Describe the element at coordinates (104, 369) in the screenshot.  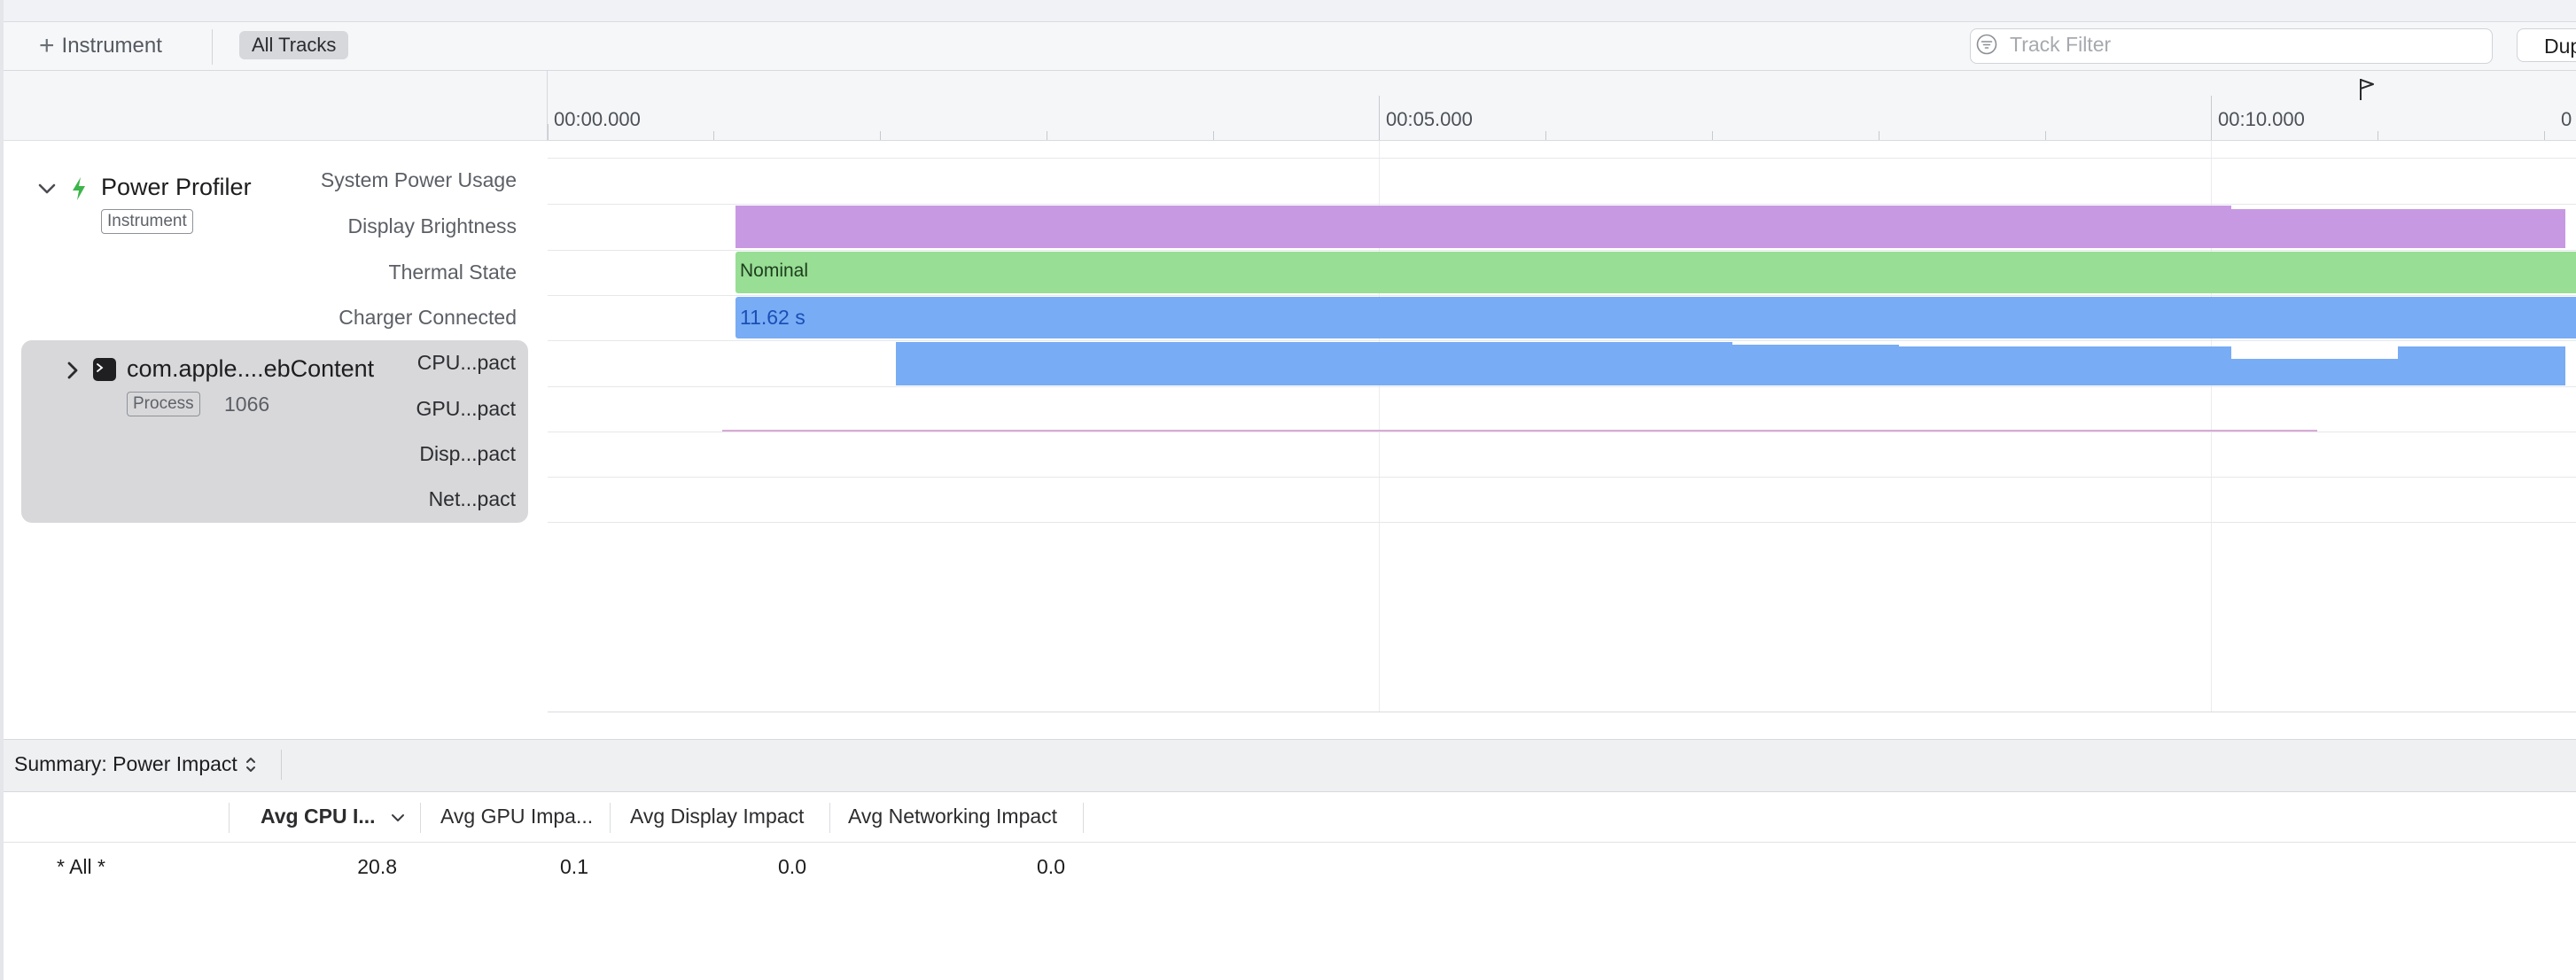
I see `terminal-icon` at that location.